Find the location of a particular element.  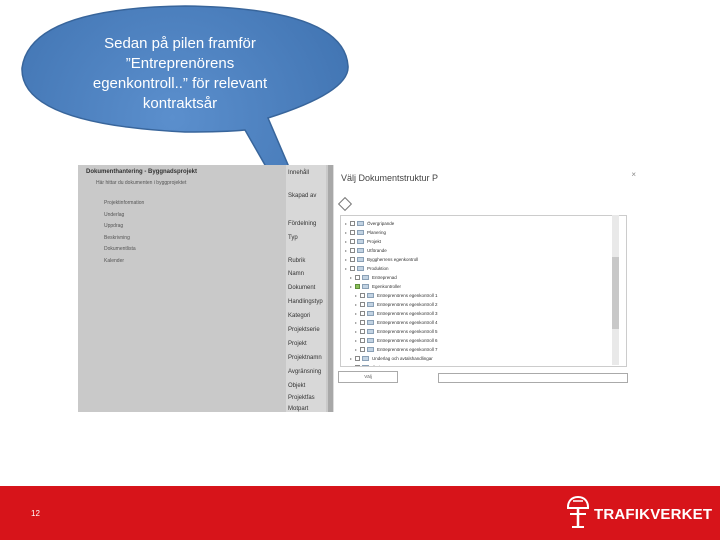

tree-row: ▸ Byggherrens egenkontroll is located at coordinates (381, 259).